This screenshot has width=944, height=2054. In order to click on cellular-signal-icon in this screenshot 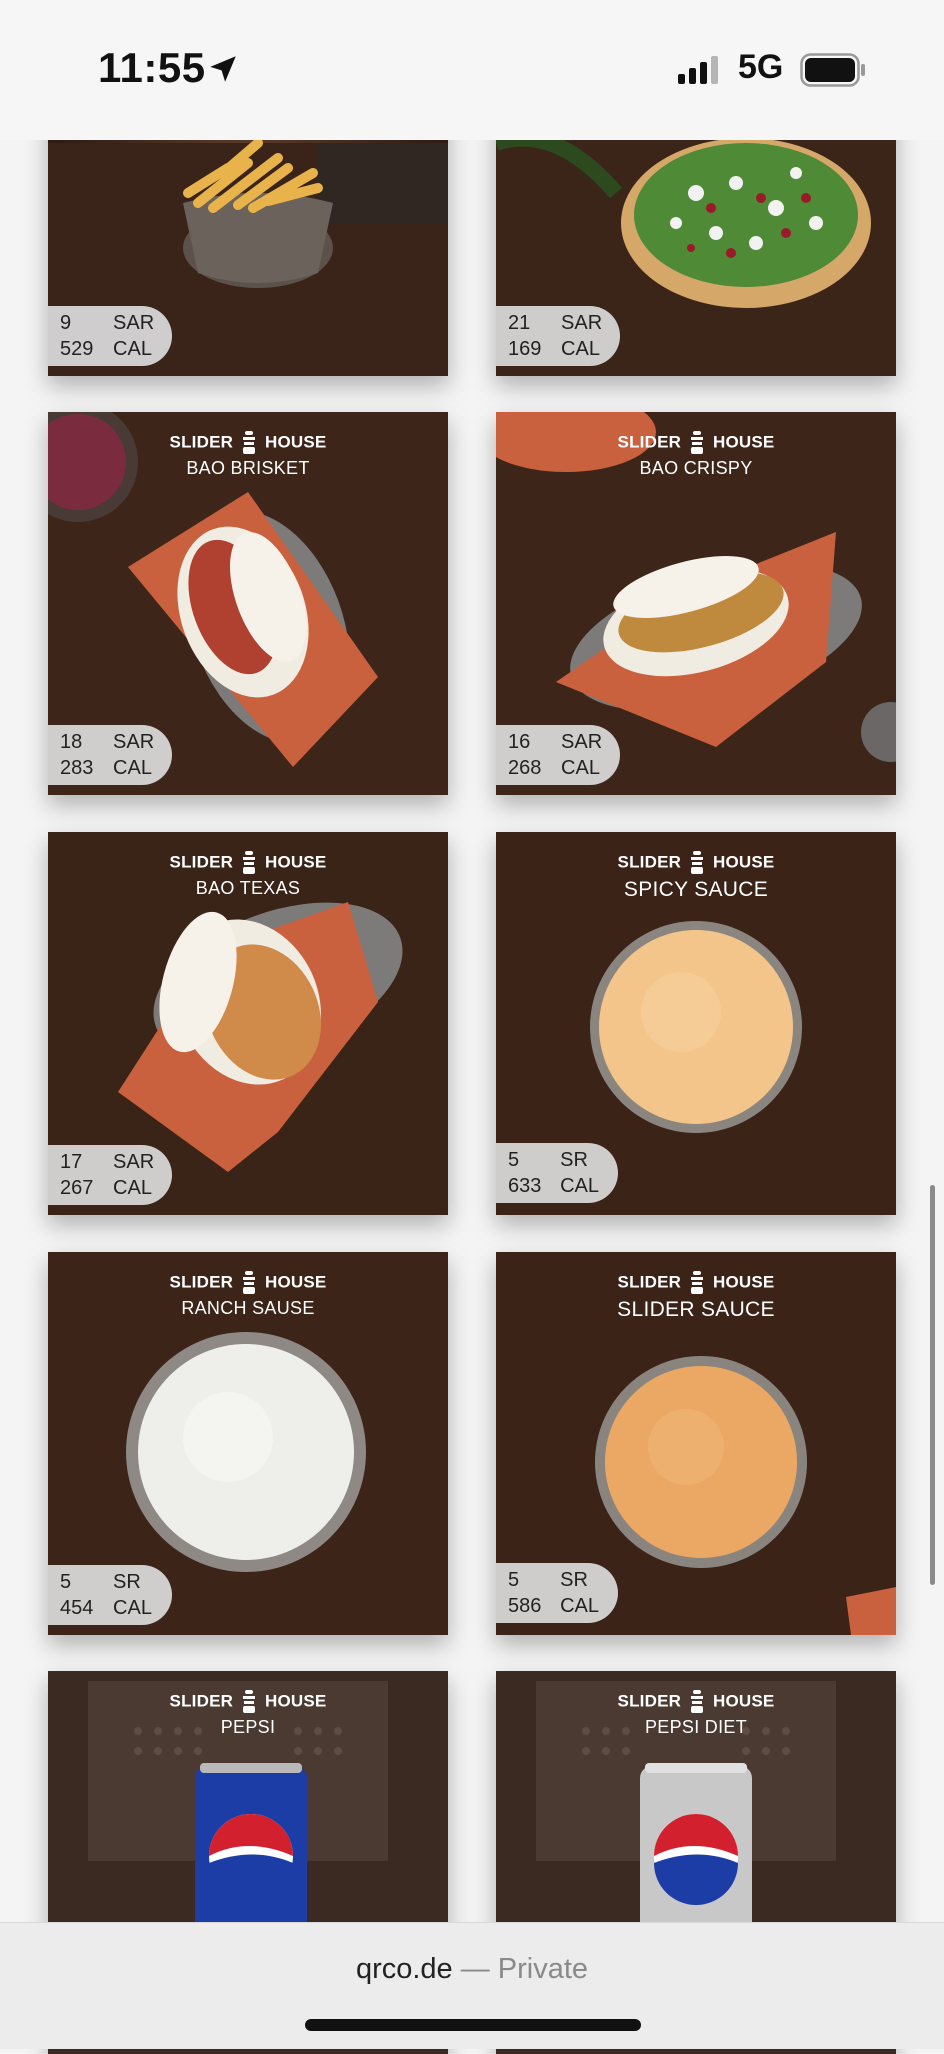, I will do `click(698, 70)`.